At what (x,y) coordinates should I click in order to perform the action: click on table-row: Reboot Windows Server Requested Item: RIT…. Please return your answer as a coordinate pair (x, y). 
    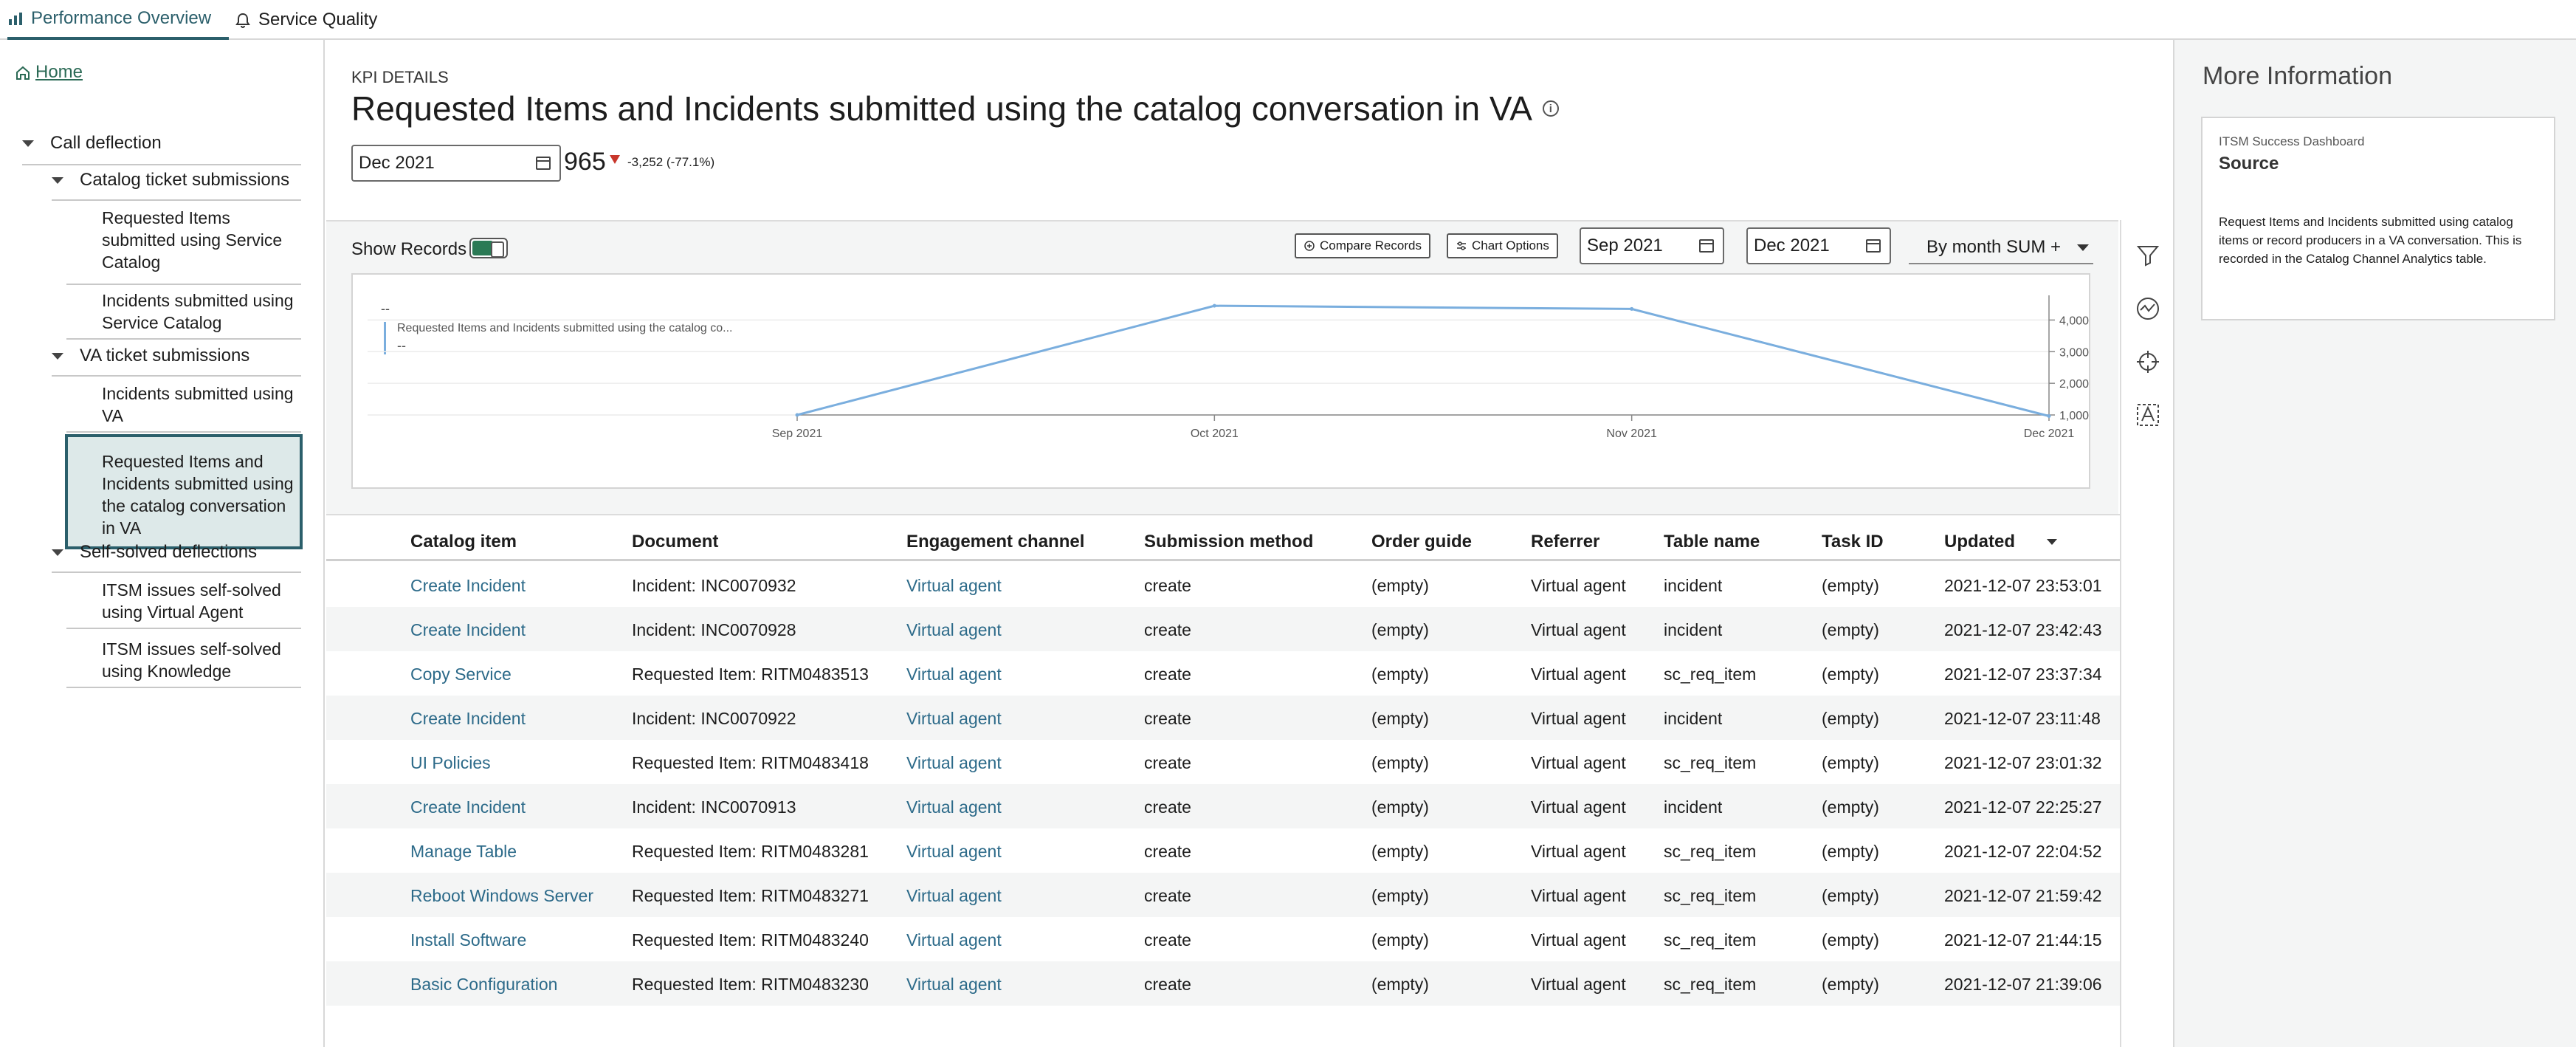
    Looking at the image, I should click on (1223, 895).